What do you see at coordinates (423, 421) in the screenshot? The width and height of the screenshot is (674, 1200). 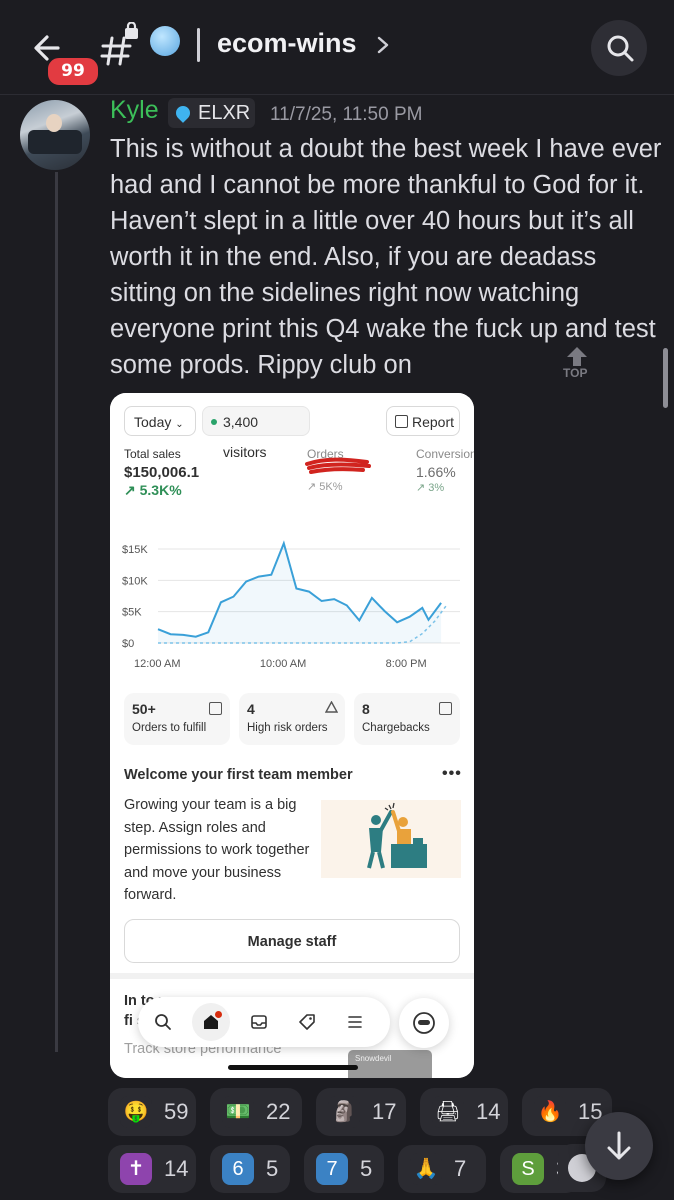 I see `report-button: Report` at bounding box center [423, 421].